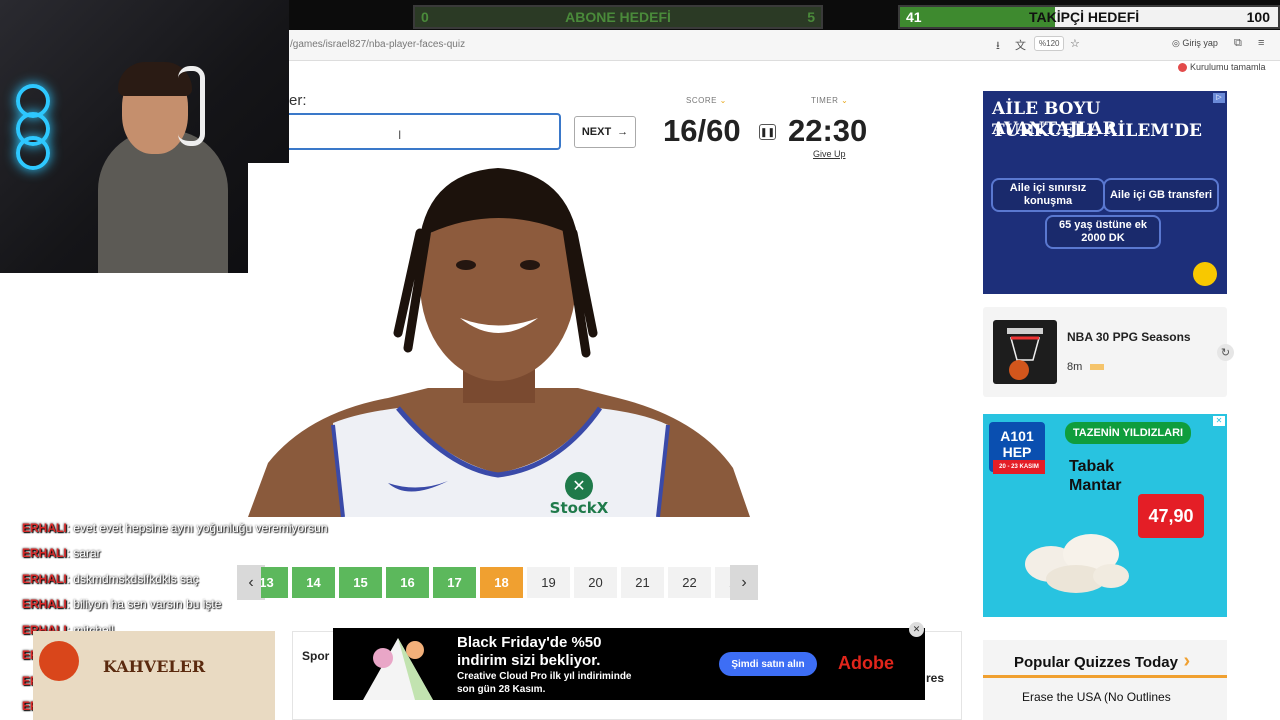 Image resolution: width=1280 pixels, height=720 pixels. I want to click on headphones-icon, so click(191, 106).